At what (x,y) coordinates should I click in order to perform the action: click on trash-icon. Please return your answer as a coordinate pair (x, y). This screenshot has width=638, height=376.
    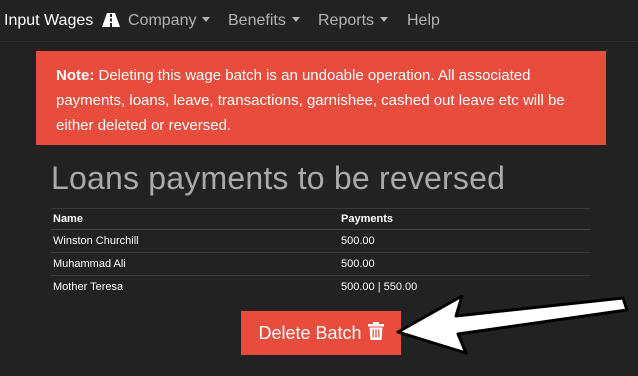
    Looking at the image, I should click on (375, 333).